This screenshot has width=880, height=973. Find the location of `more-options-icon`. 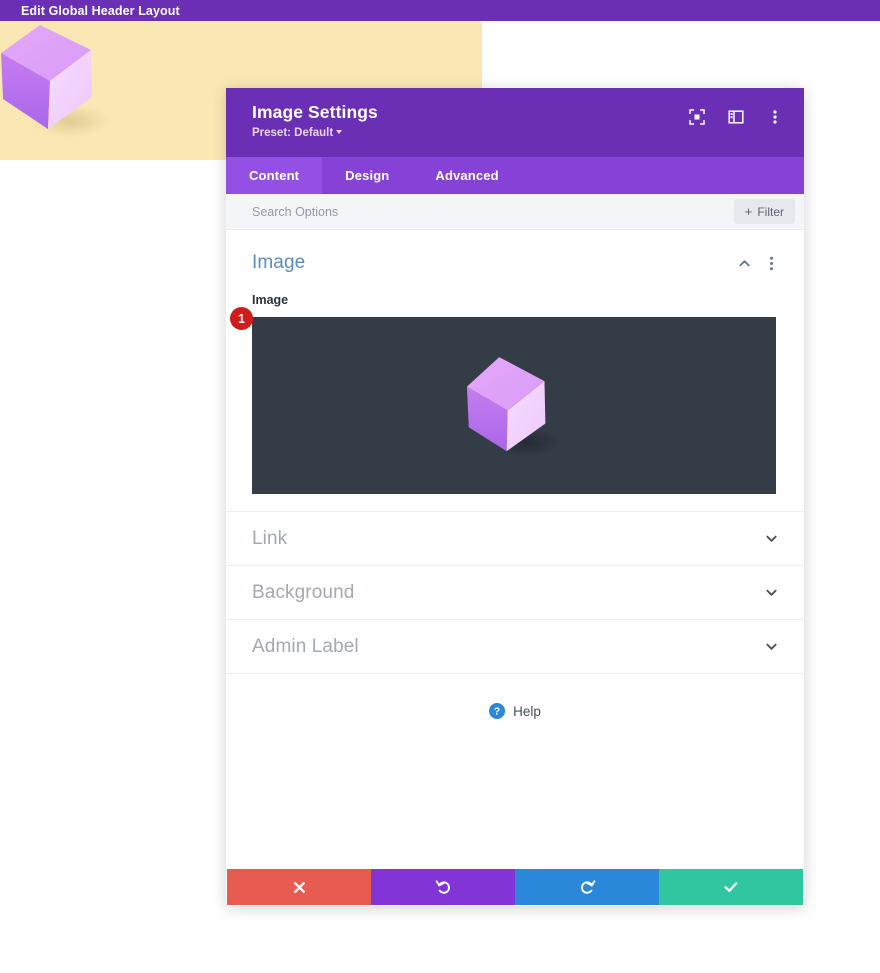

more-options-icon is located at coordinates (775, 117).